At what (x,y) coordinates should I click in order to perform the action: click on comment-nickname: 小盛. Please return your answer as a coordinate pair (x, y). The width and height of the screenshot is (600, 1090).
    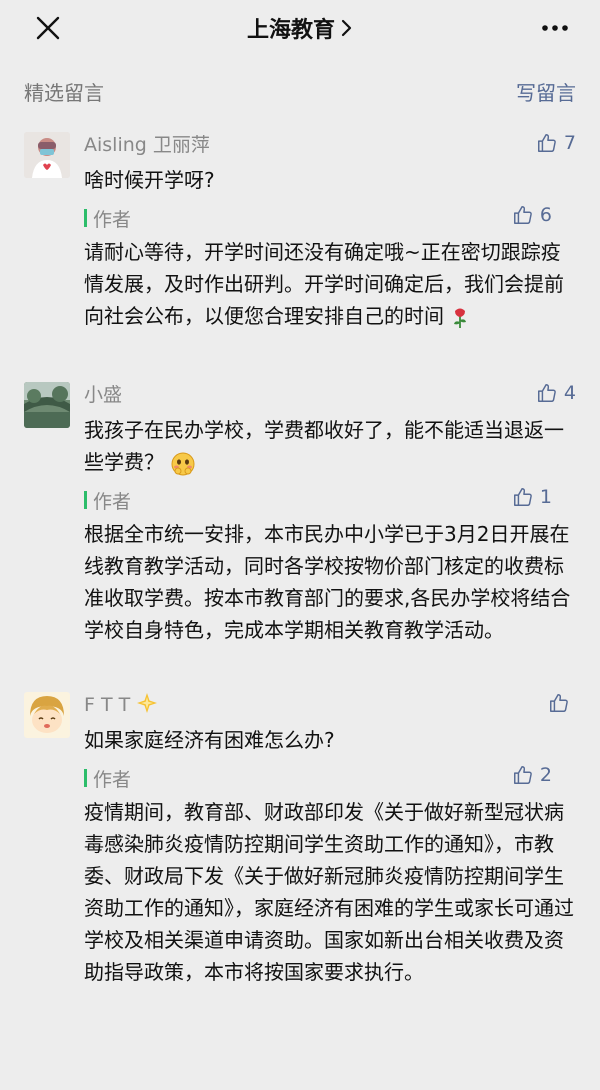
    Looking at the image, I should click on (103, 395).